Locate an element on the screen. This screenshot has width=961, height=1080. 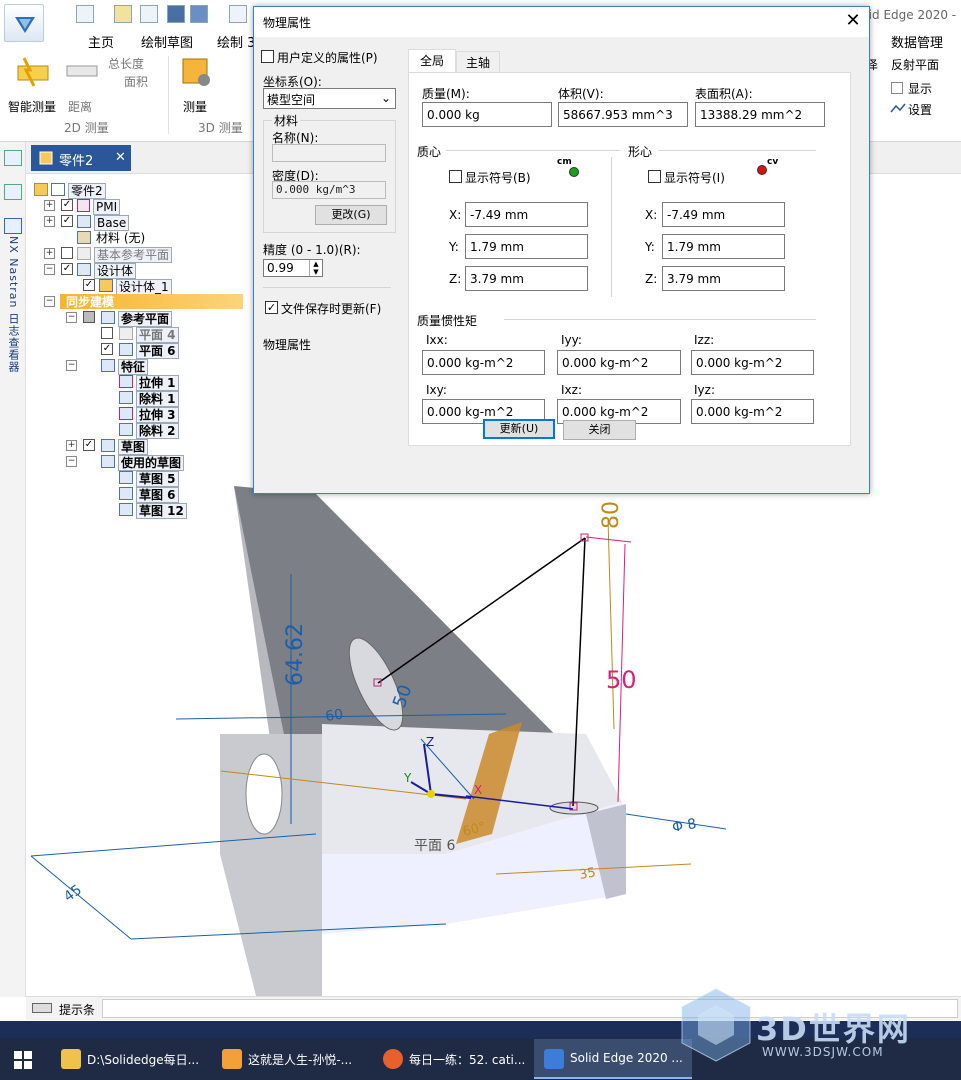
show-cm-symbol-checkbox is located at coordinates (455, 176).